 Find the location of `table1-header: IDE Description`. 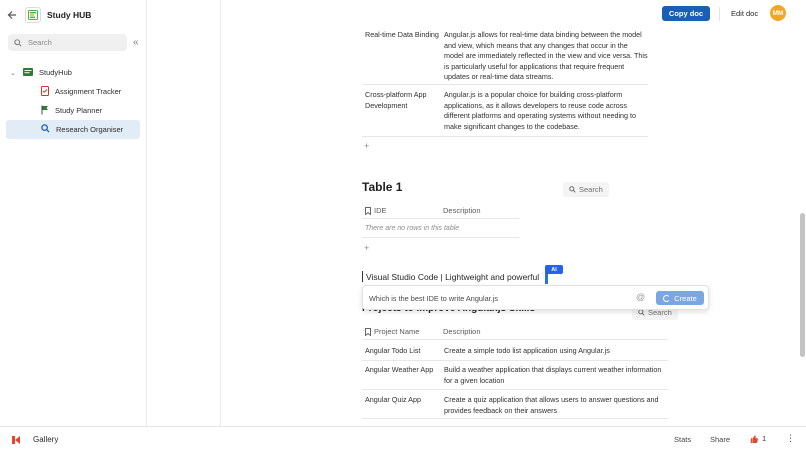

table1-header: IDE Description is located at coordinates (440, 211).